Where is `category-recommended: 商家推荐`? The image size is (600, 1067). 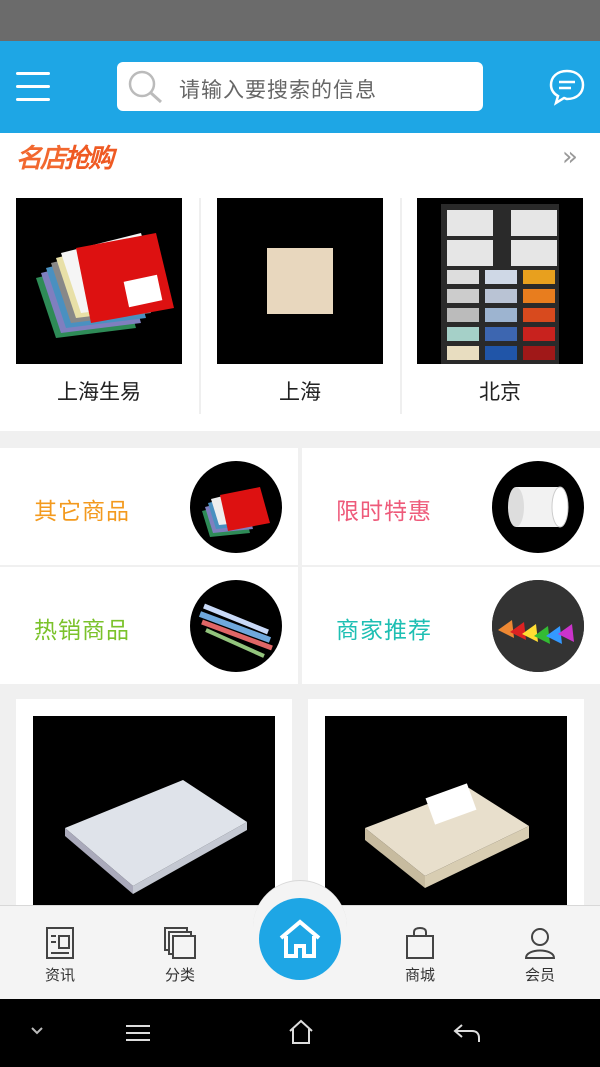 category-recommended: 商家推荐 is located at coordinates (451, 625).